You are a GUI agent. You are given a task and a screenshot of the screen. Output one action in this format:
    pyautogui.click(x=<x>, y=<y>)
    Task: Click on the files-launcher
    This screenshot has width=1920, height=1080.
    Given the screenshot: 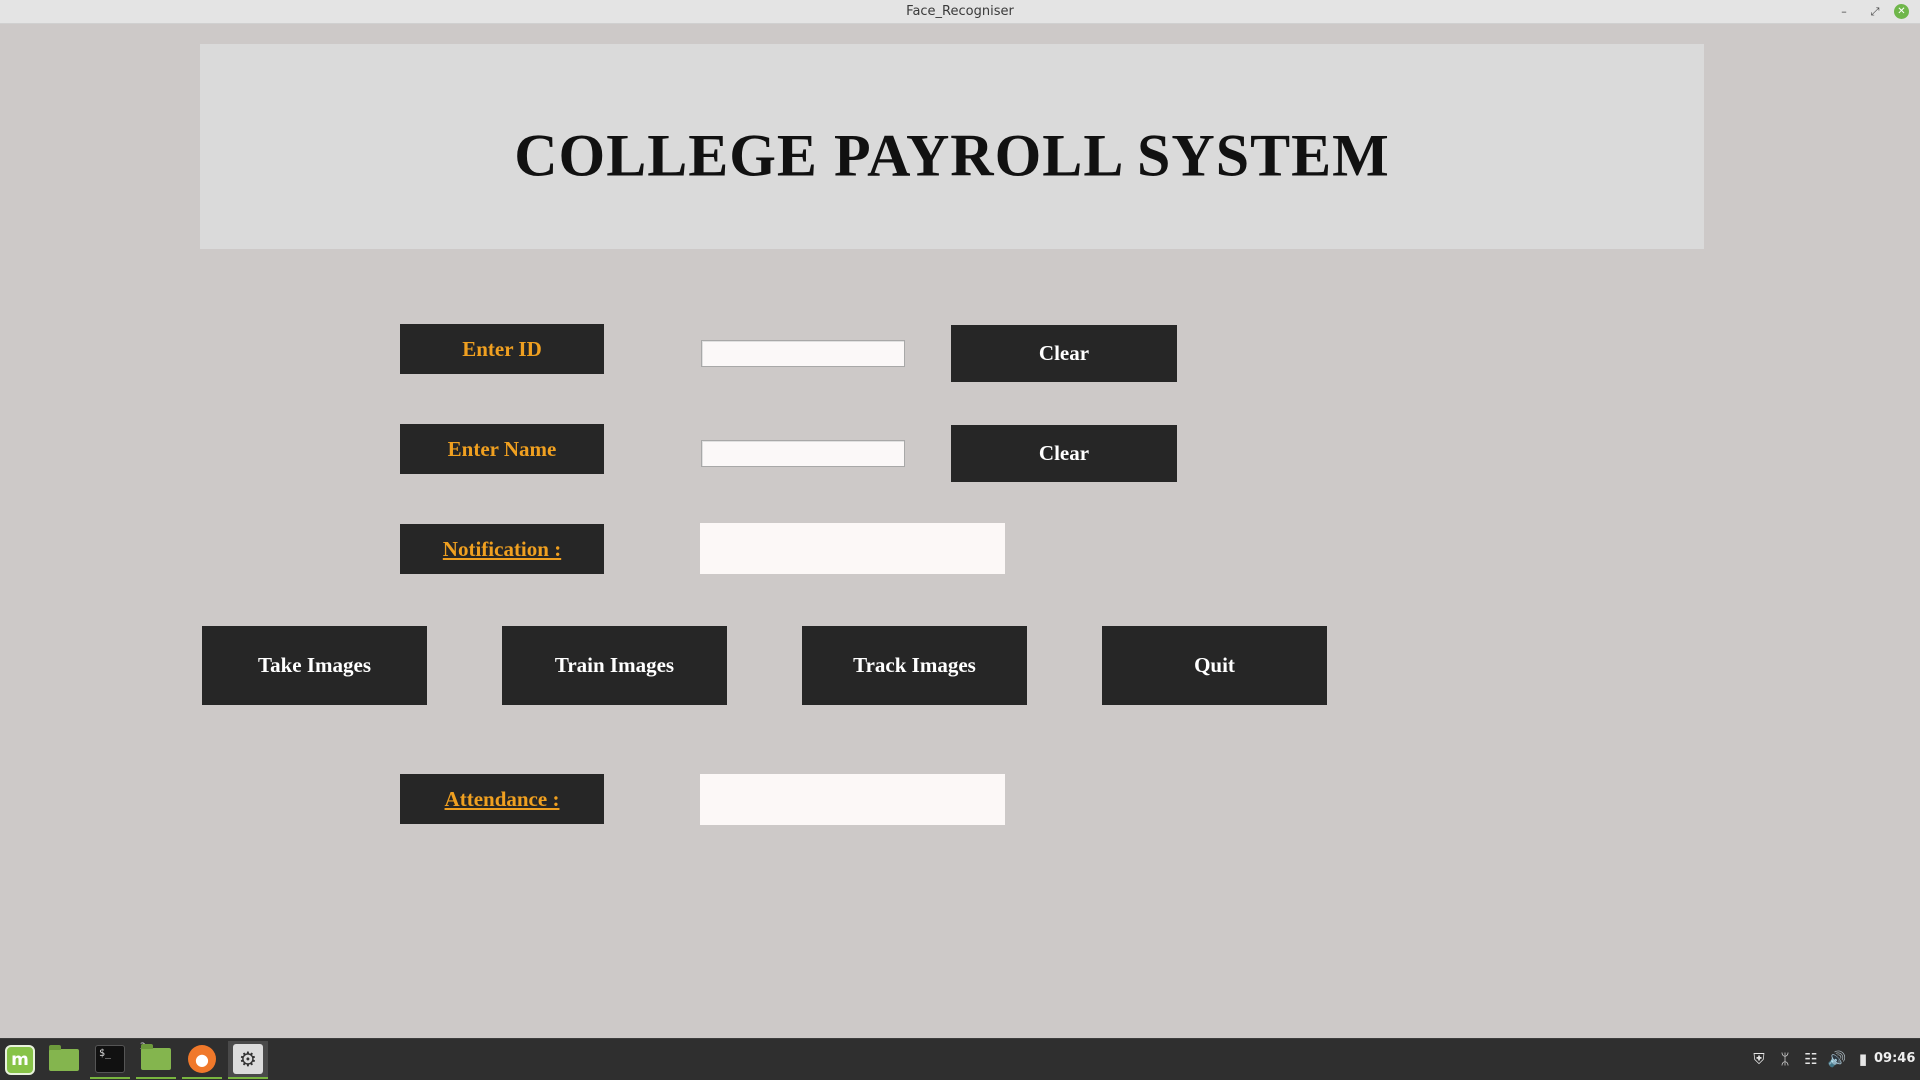 What is the action you would take?
    pyautogui.click(x=64, y=1060)
    